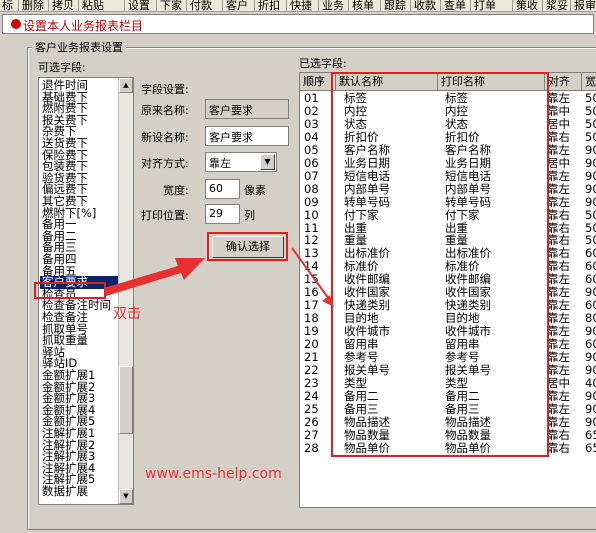 This screenshot has height=533, width=596. Describe the element at coordinates (154, 277) in the screenshot. I see `arrow-to-confirm-icon` at that location.